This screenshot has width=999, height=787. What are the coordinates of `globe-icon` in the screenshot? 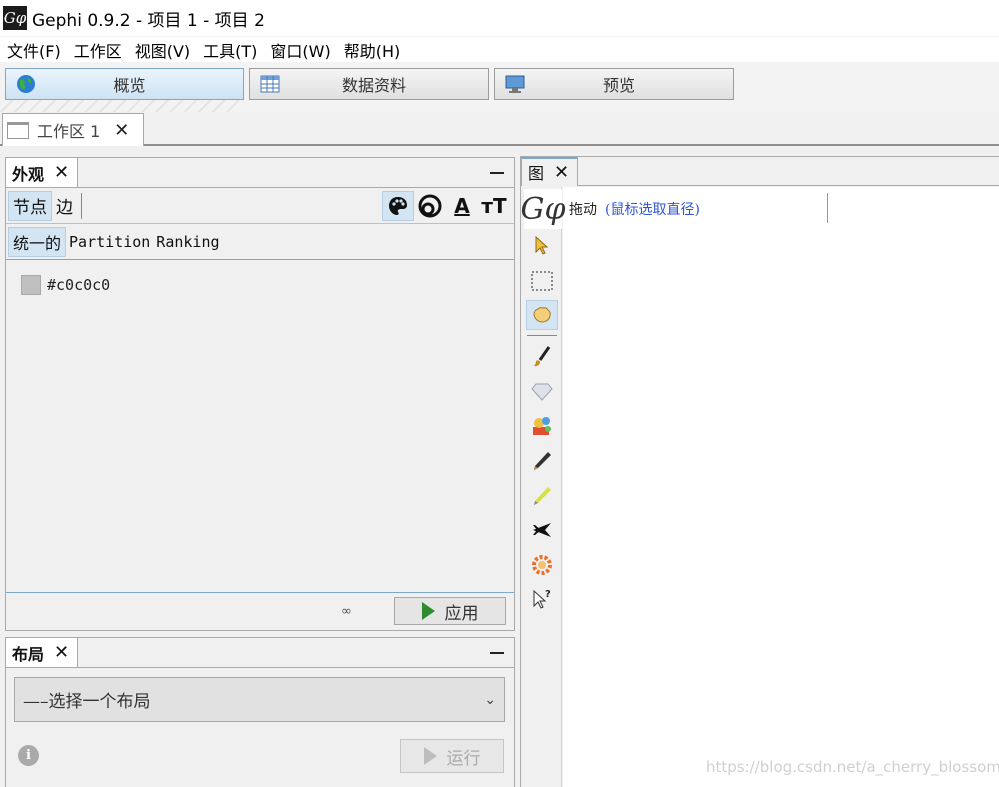 It's located at (26, 84).